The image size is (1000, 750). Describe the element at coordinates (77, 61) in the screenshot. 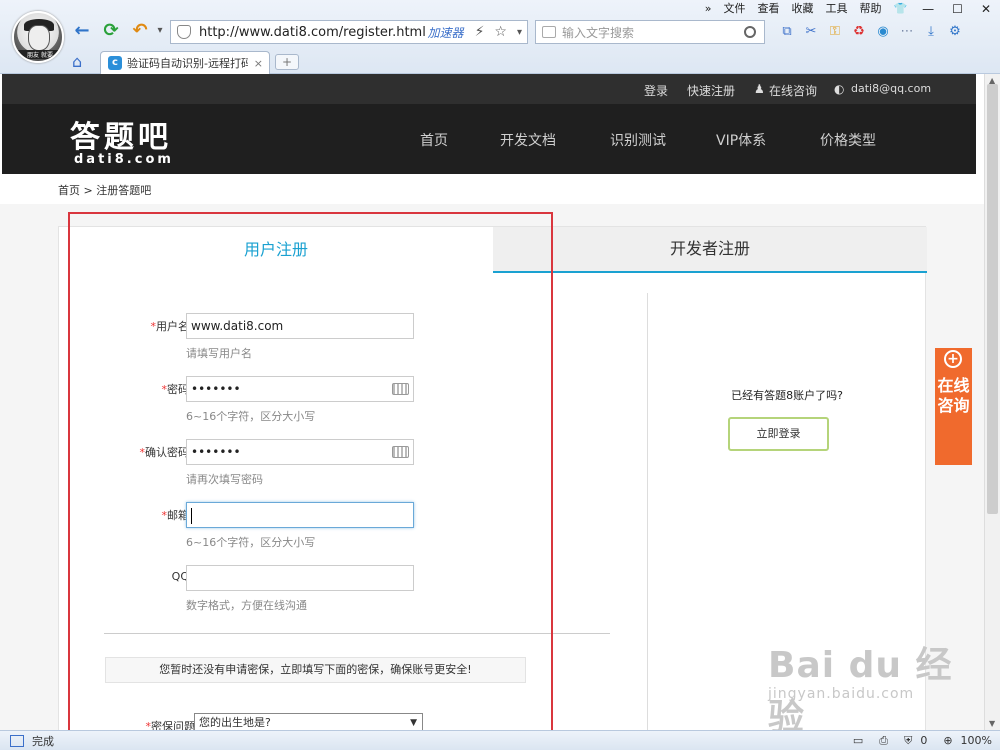

I see `home-icon: ⌂` at that location.